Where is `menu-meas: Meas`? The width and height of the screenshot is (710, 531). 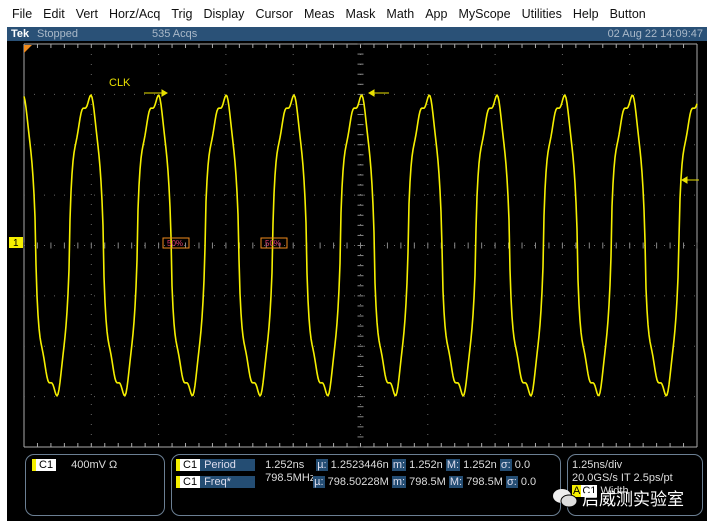
menu-meas: Meas is located at coordinates (319, 14).